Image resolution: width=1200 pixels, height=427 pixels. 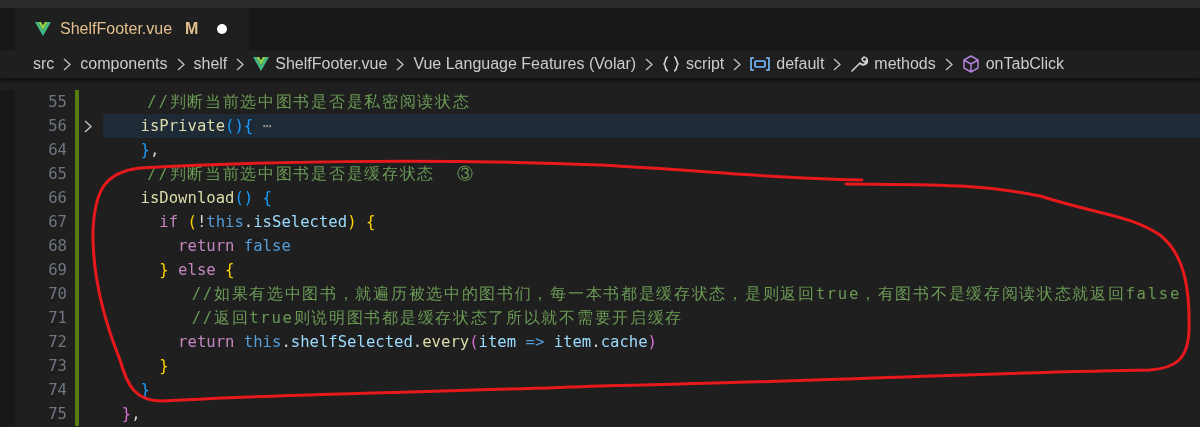 I want to click on breadcrumb-item: onTabClick, so click(x=1012, y=64).